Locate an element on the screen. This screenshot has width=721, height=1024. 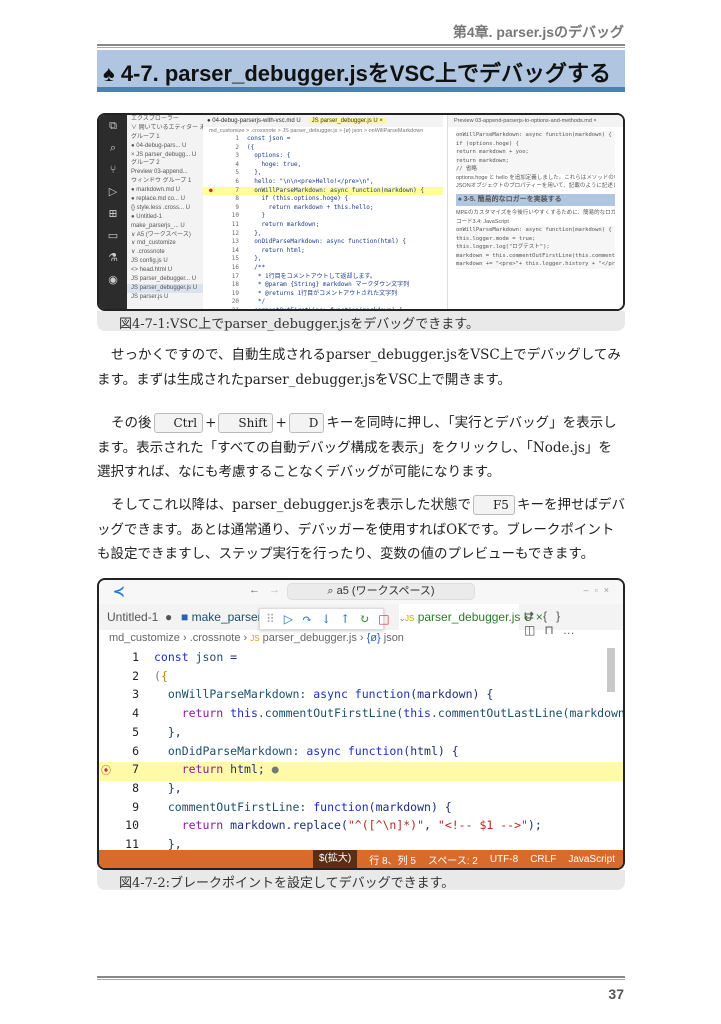
crumb: parser_debugger.js is located at coordinates (310, 638).